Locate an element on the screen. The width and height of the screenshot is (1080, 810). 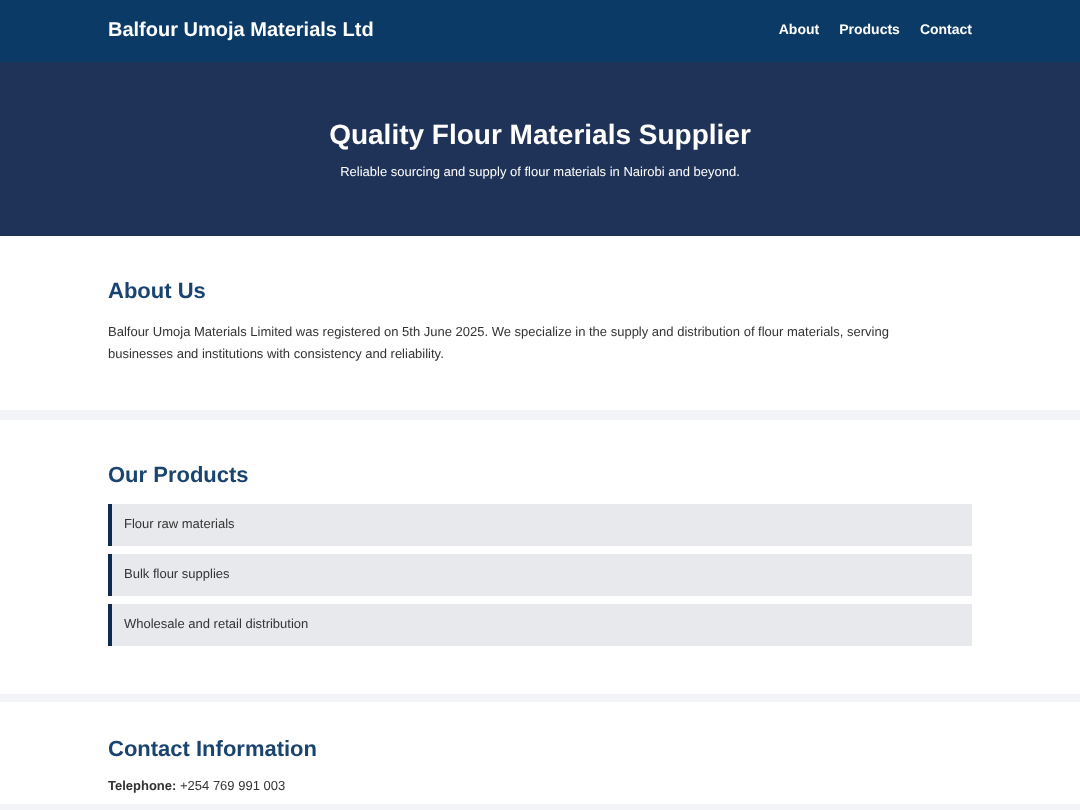
brand-name: Balfour Umoja Materials Ltd is located at coordinates (241, 31).